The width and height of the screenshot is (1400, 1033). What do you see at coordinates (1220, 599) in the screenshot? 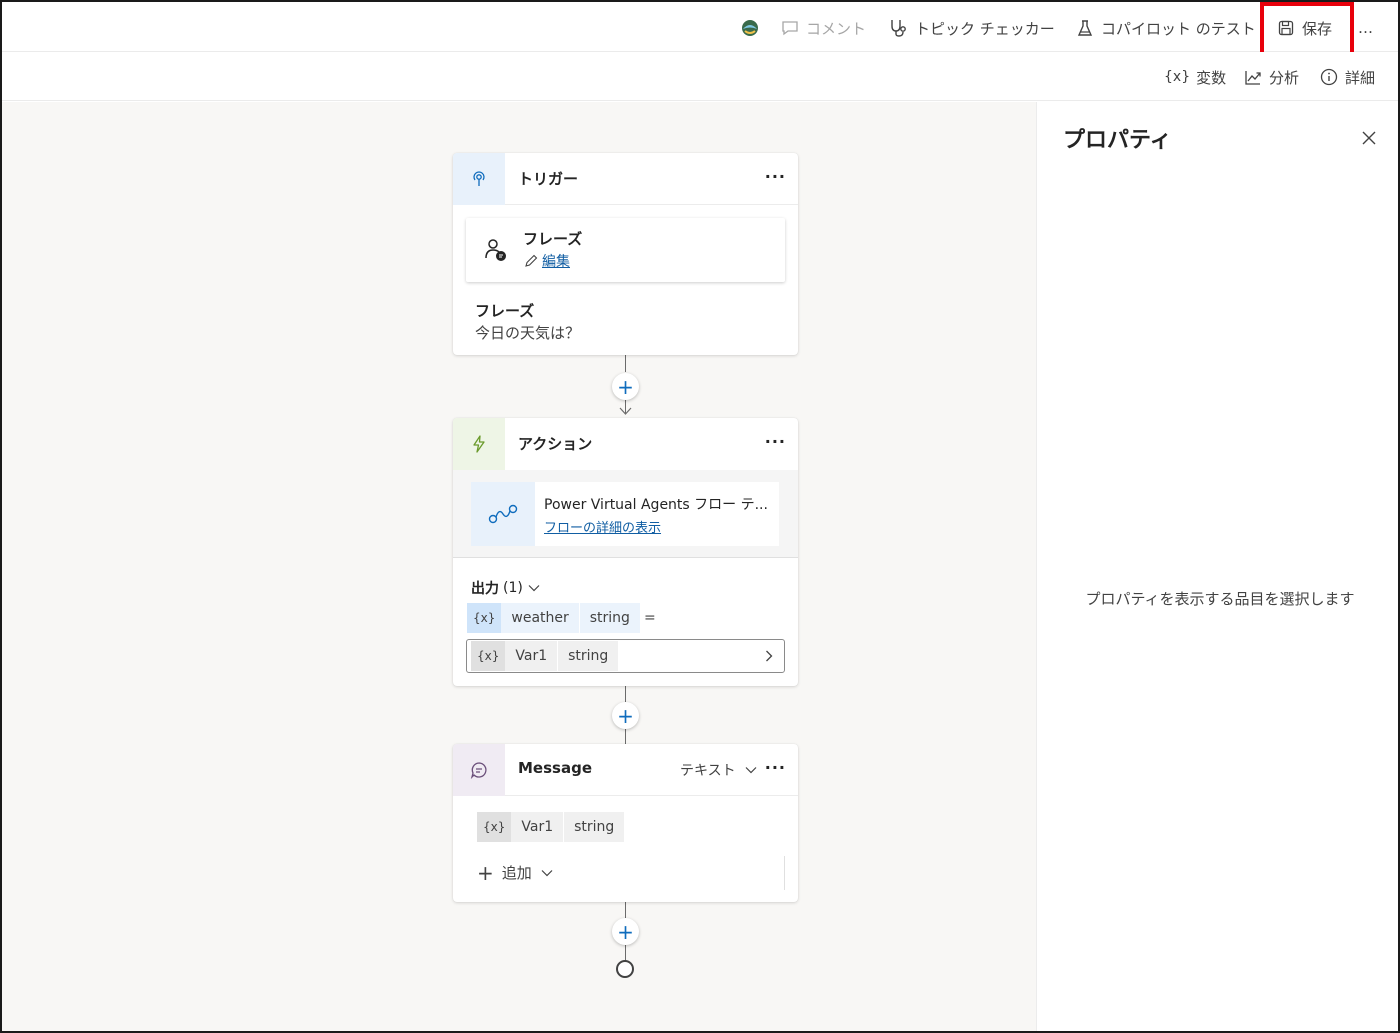
I see `properties-empty-message: プロパティを表示する品目を選択します` at bounding box center [1220, 599].